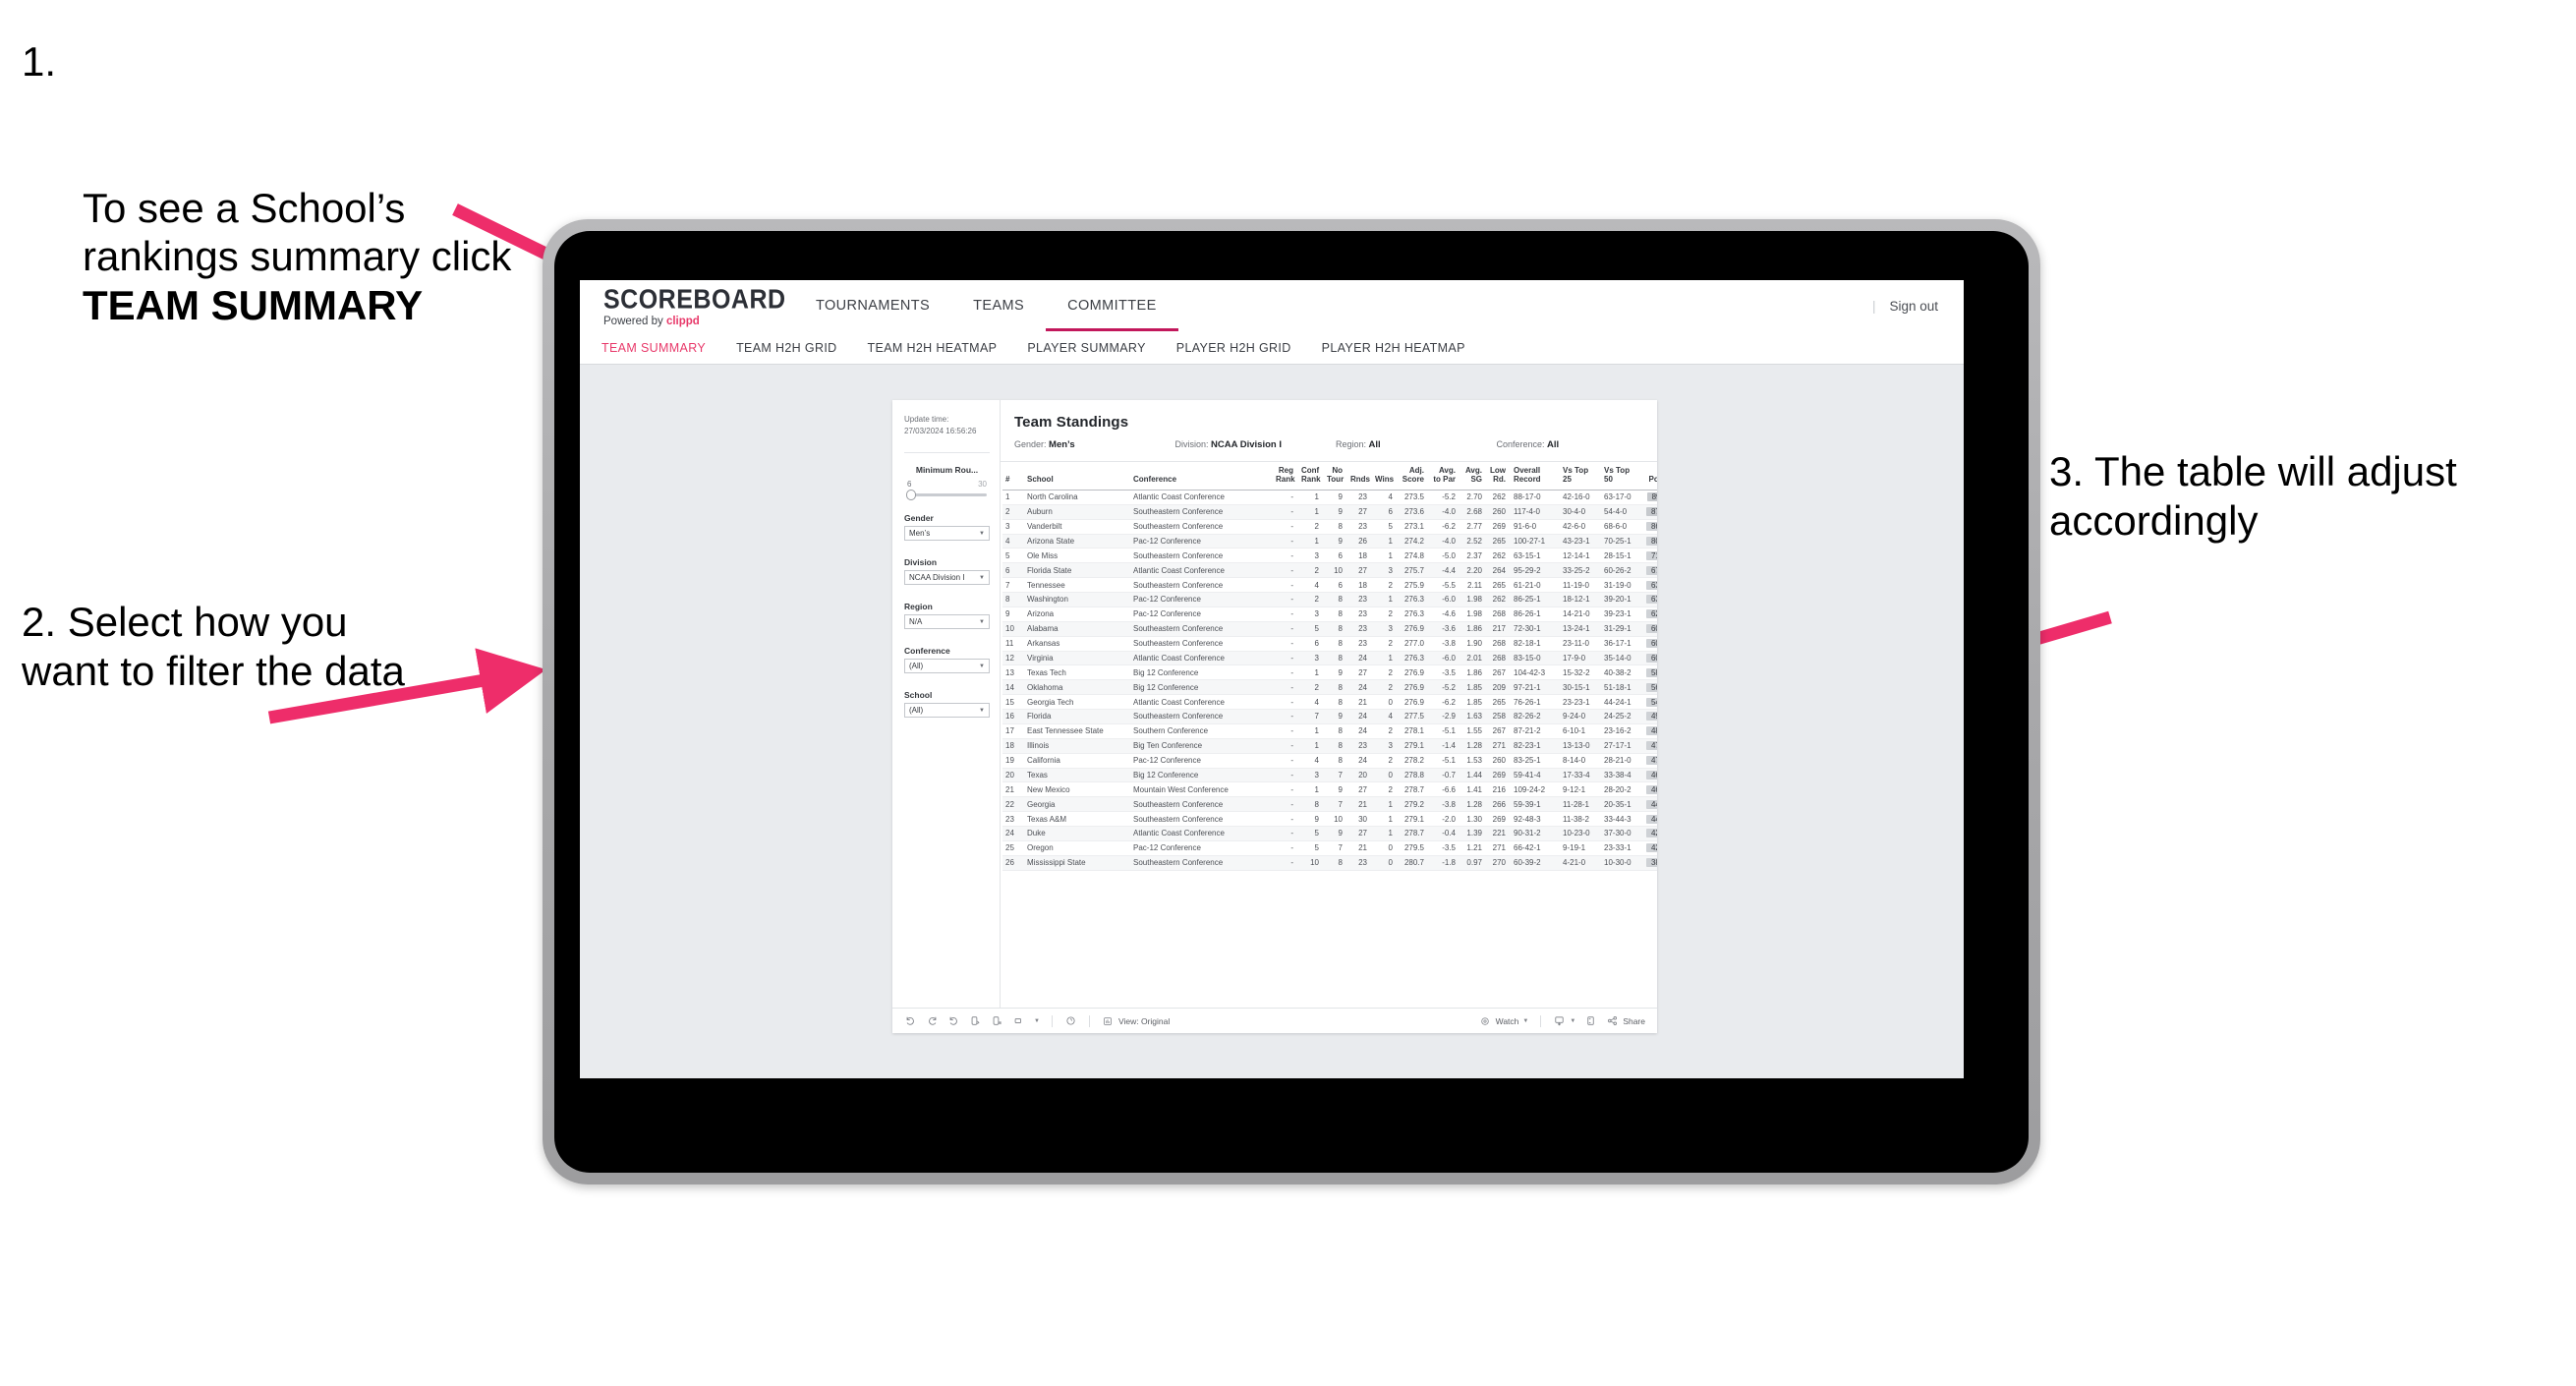  I want to click on cell-low-rd: 264, so click(1499, 570).